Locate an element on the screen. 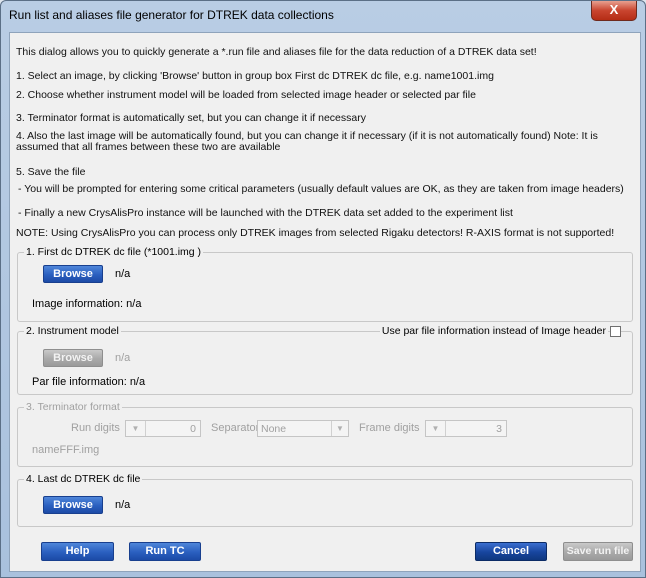 The height and width of the screenshot is (578, 646). run-digits-spinner: ▼ 0 is located at coordinates (163, 428).